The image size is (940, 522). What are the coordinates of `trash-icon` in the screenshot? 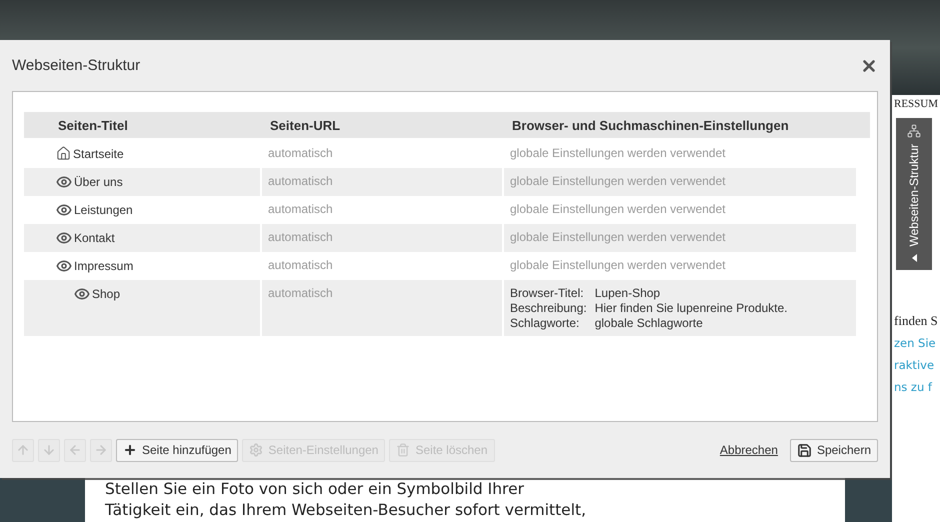 It's located at (403, 450).